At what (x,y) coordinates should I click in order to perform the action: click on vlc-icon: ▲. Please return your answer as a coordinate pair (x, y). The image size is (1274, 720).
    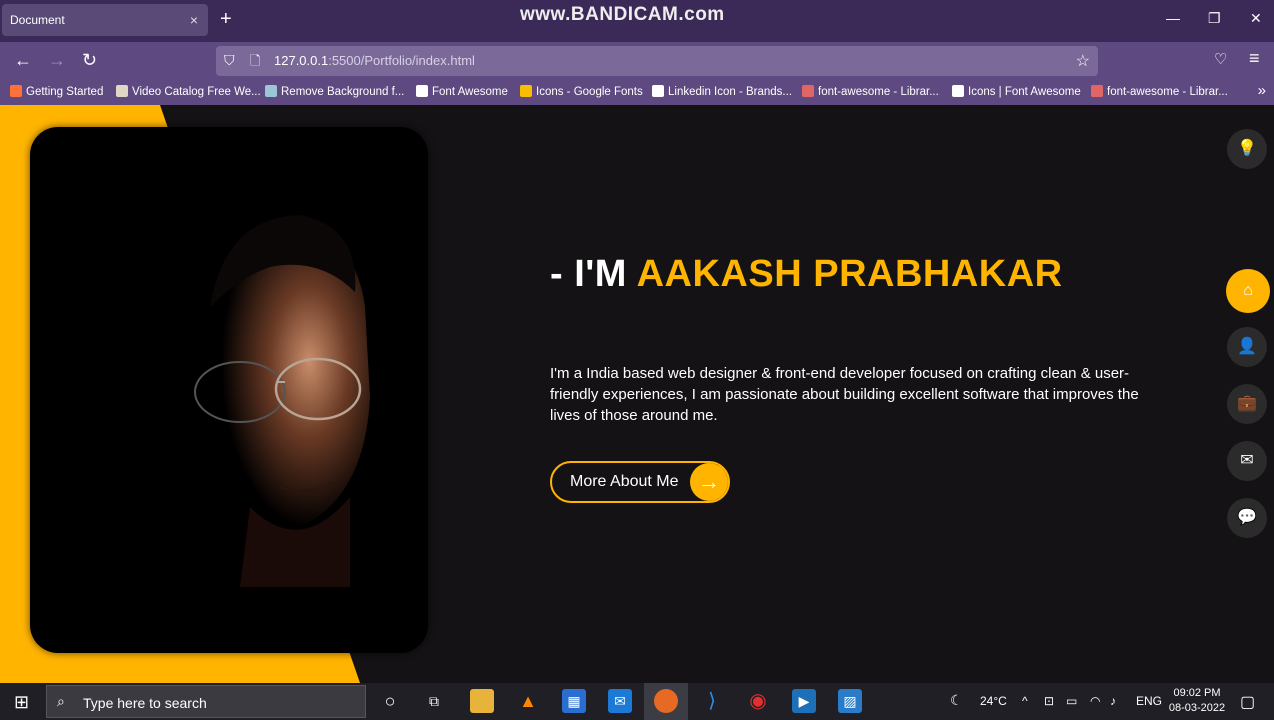
    Looking at the image, I should click on (528, 701).